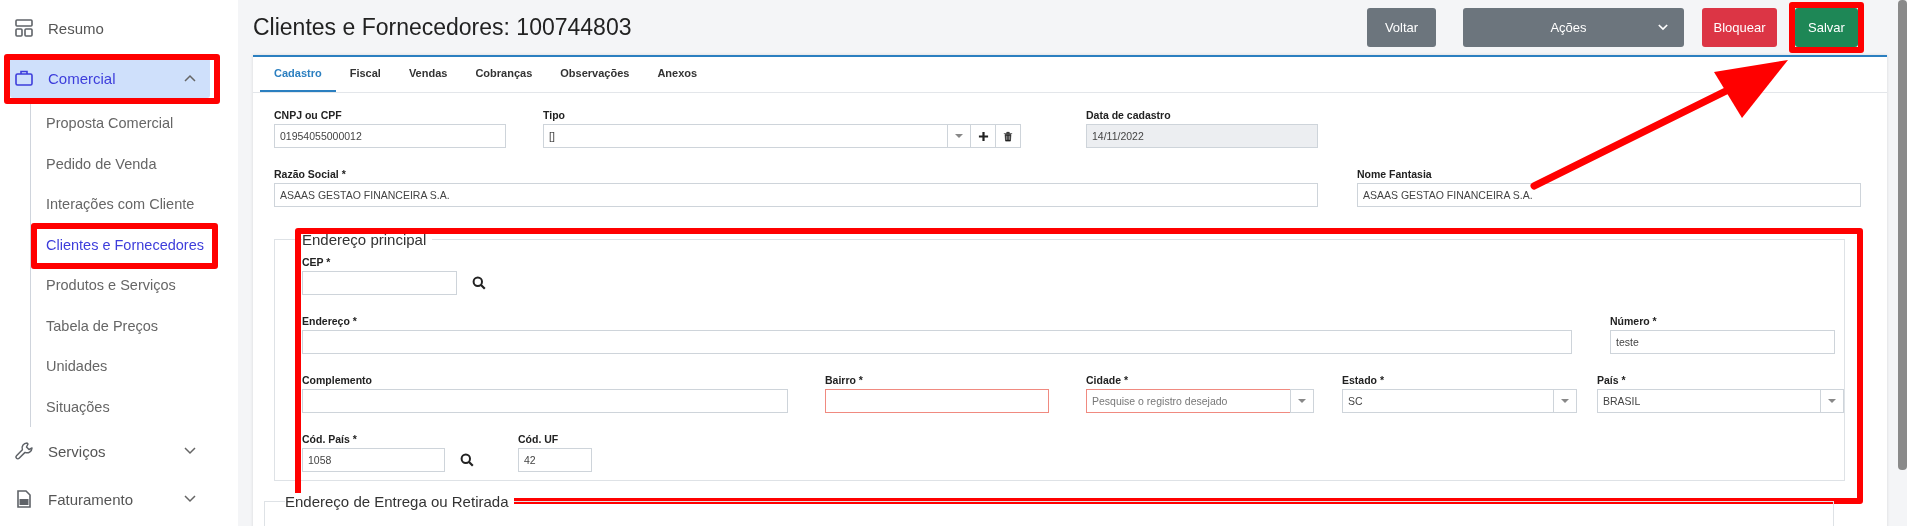 Image resolution: width=1907 pixels, height=526 pixels. Describe the element at coordinates (24, 499) in the screenshot. I see `document-icon` at that location.